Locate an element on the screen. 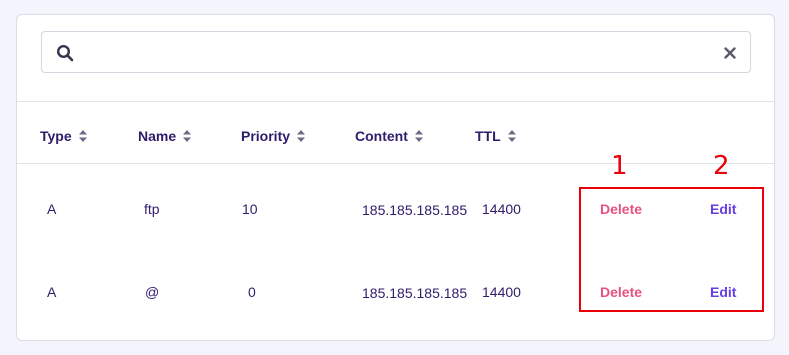  cell-priority: 0 is located at coordinates (252, 292).